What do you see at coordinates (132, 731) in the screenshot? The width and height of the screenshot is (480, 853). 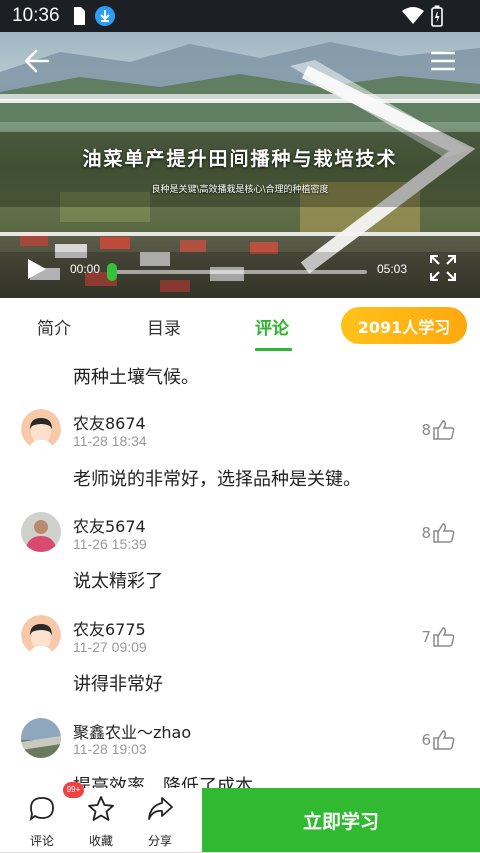 I see `comment-username: 聚鑫农业～zhao` at bounding box center [132, 731].